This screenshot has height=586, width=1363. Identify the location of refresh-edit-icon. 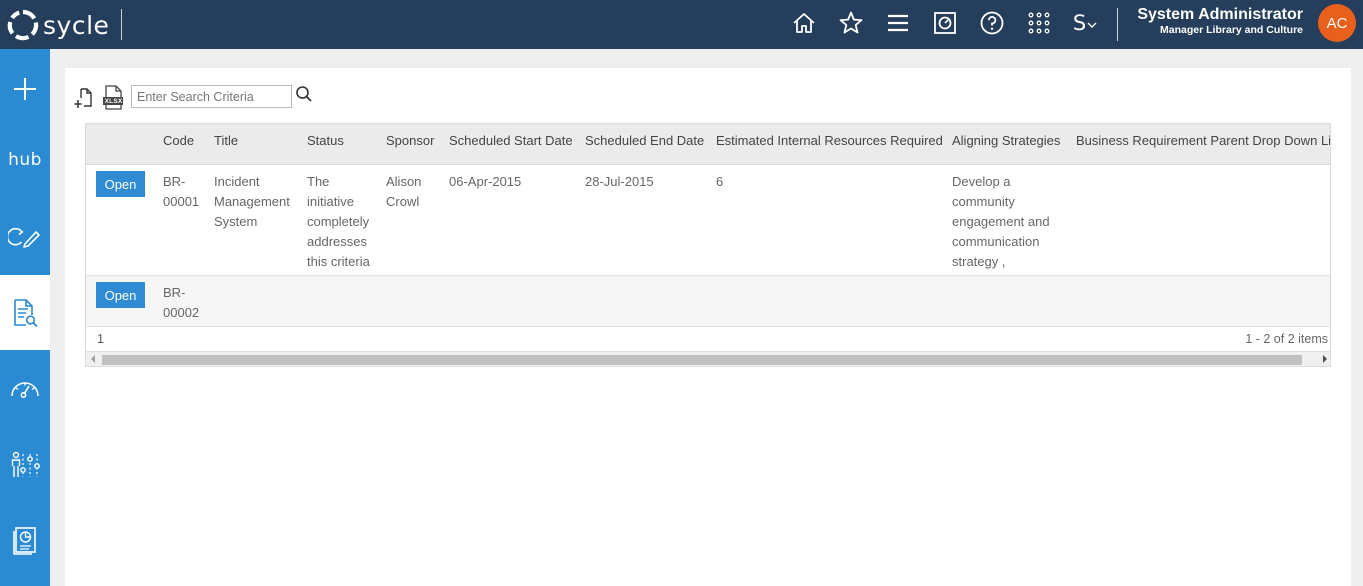
(24, 237).